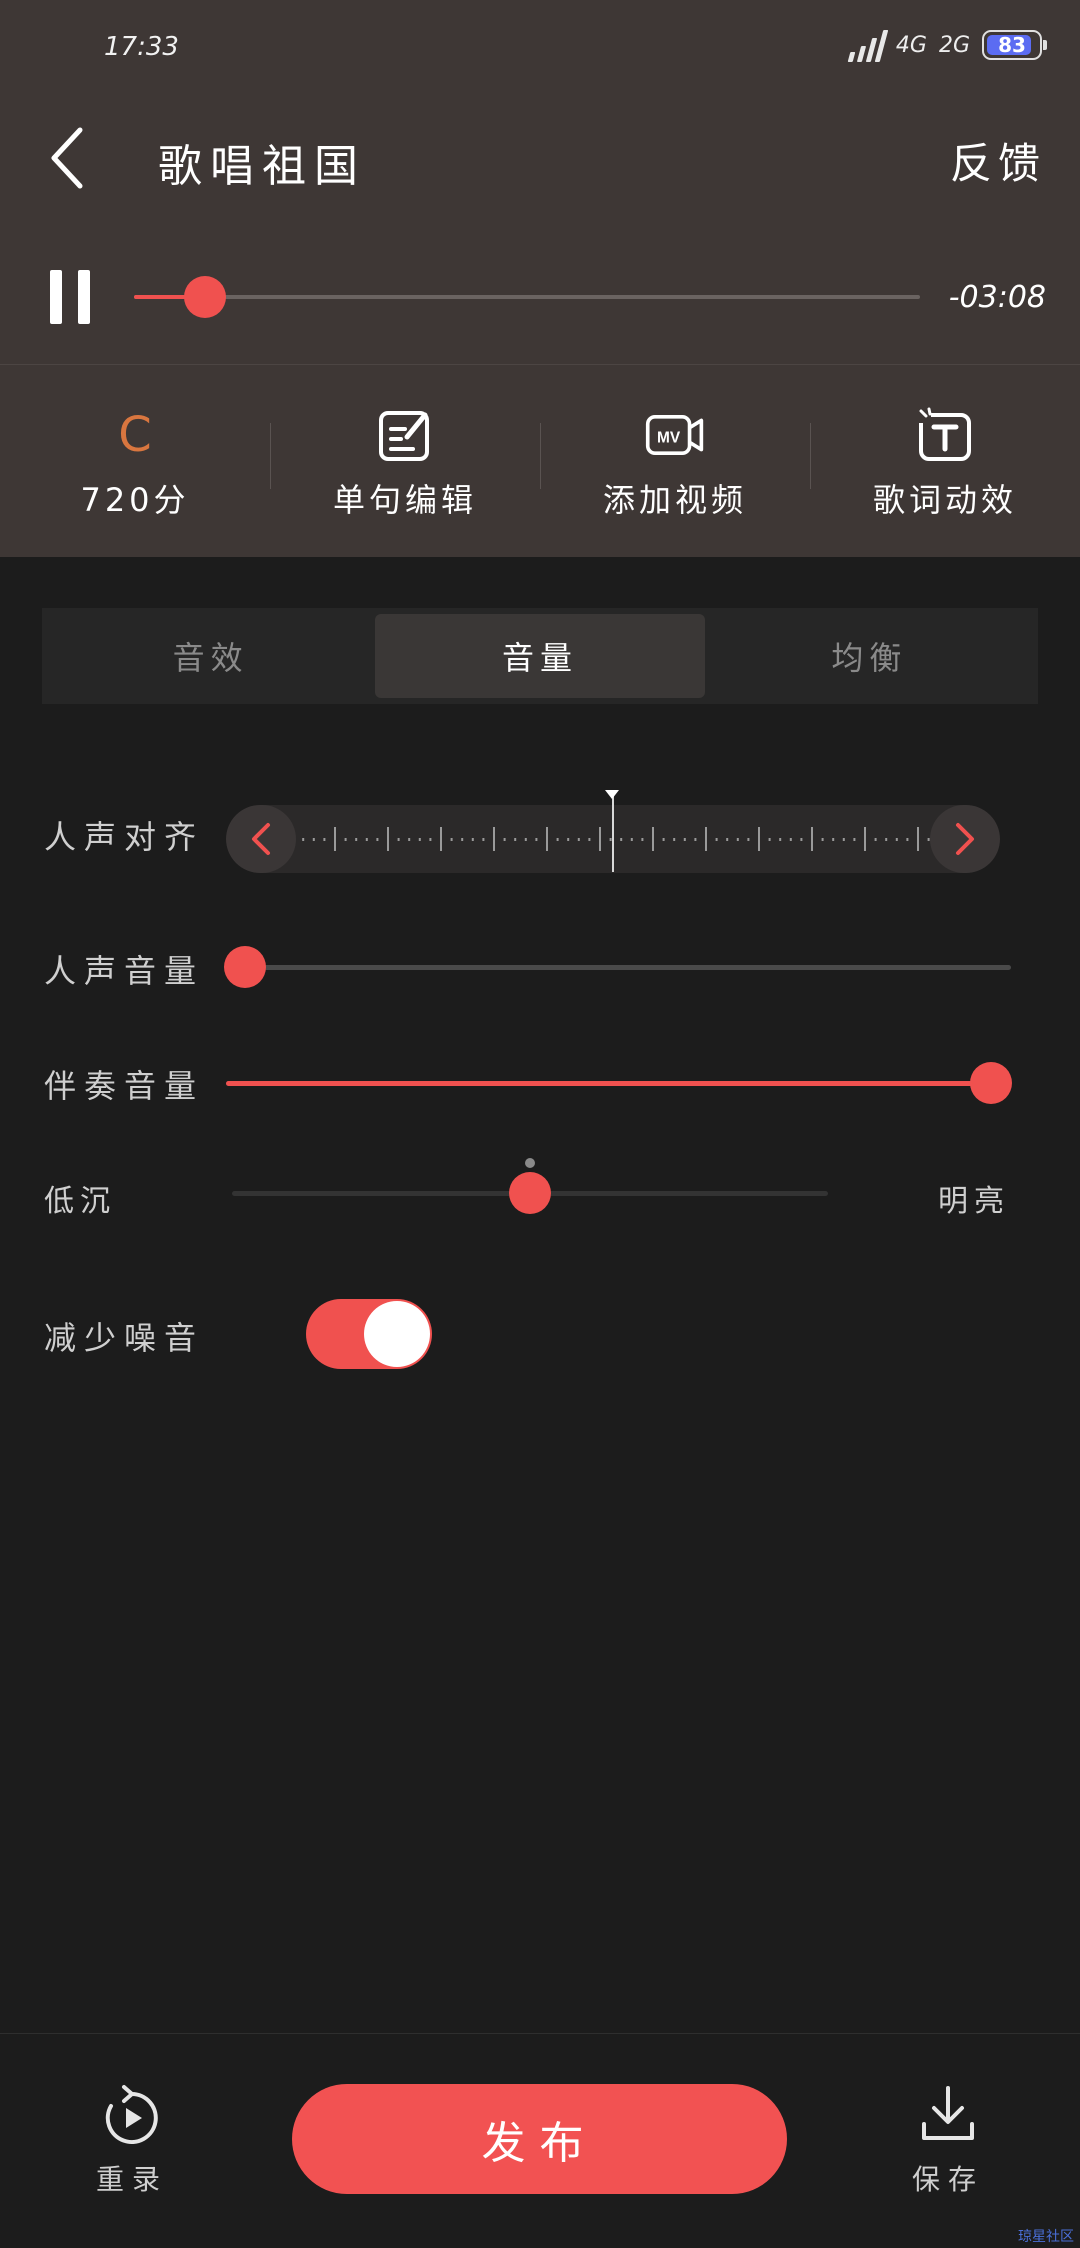 This screenshot has width=1080, height=2248. I want to click on vocal-volume-slider, so click(617, 967).